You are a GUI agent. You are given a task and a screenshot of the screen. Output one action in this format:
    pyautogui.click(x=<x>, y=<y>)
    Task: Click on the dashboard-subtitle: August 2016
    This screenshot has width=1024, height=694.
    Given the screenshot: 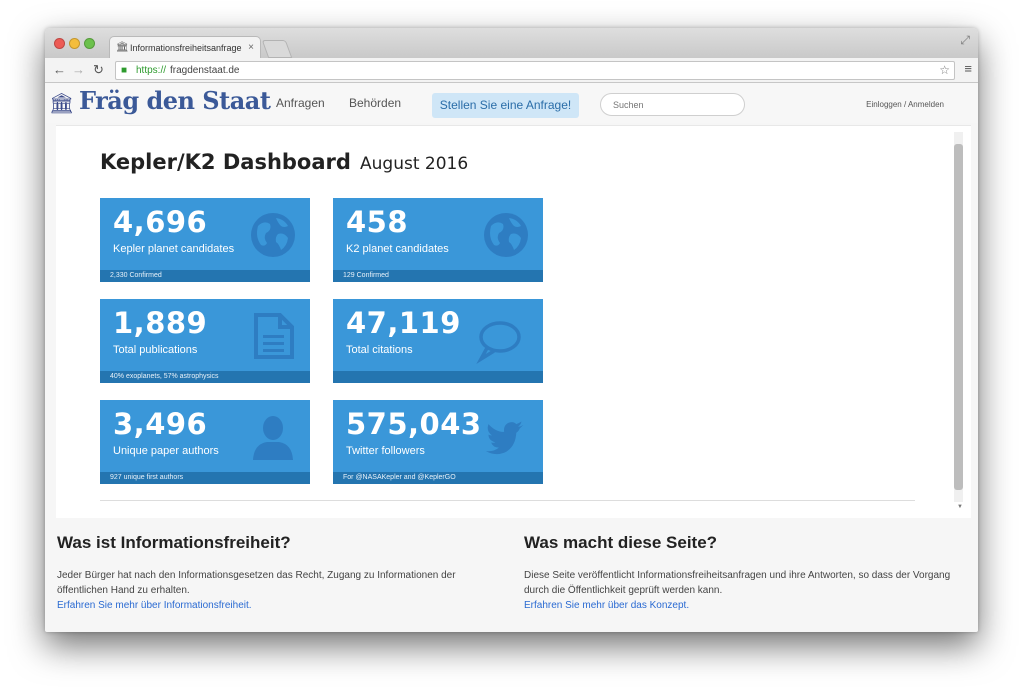 What is the action you would take?
    pyautogui.click(x=414, y=164)
    